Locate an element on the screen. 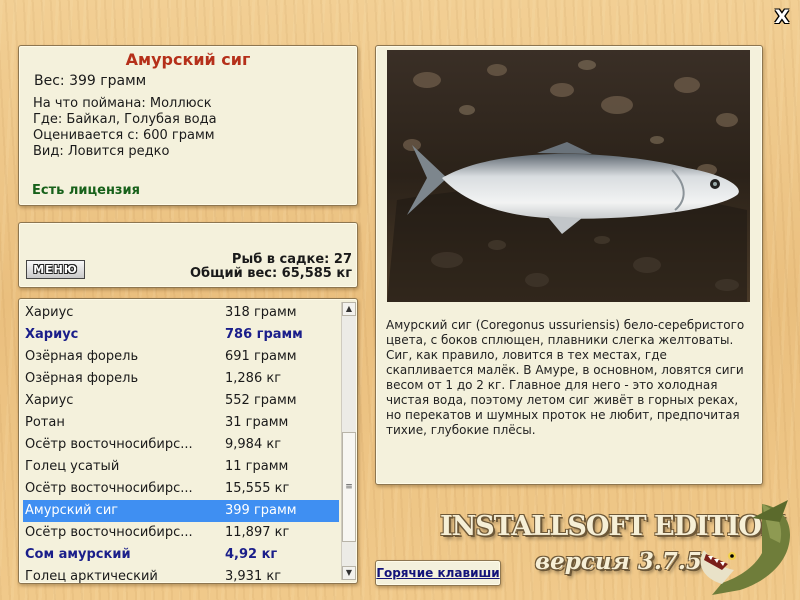 The image size is (800, 600). catch-list-row: Голец усатый 11 грамм is located at coordinates (181, 467).